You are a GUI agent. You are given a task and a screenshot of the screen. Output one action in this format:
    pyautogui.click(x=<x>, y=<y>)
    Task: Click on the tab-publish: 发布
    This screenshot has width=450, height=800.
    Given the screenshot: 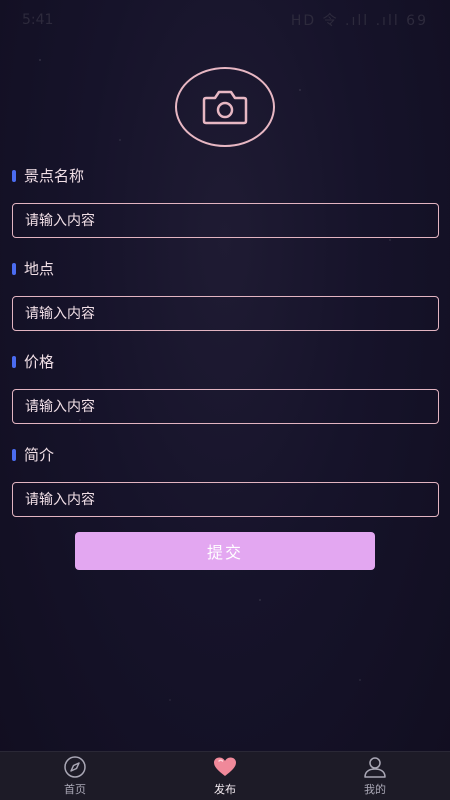 What is the action you would take?
    pyautogui.click(x=225, y=776)
    